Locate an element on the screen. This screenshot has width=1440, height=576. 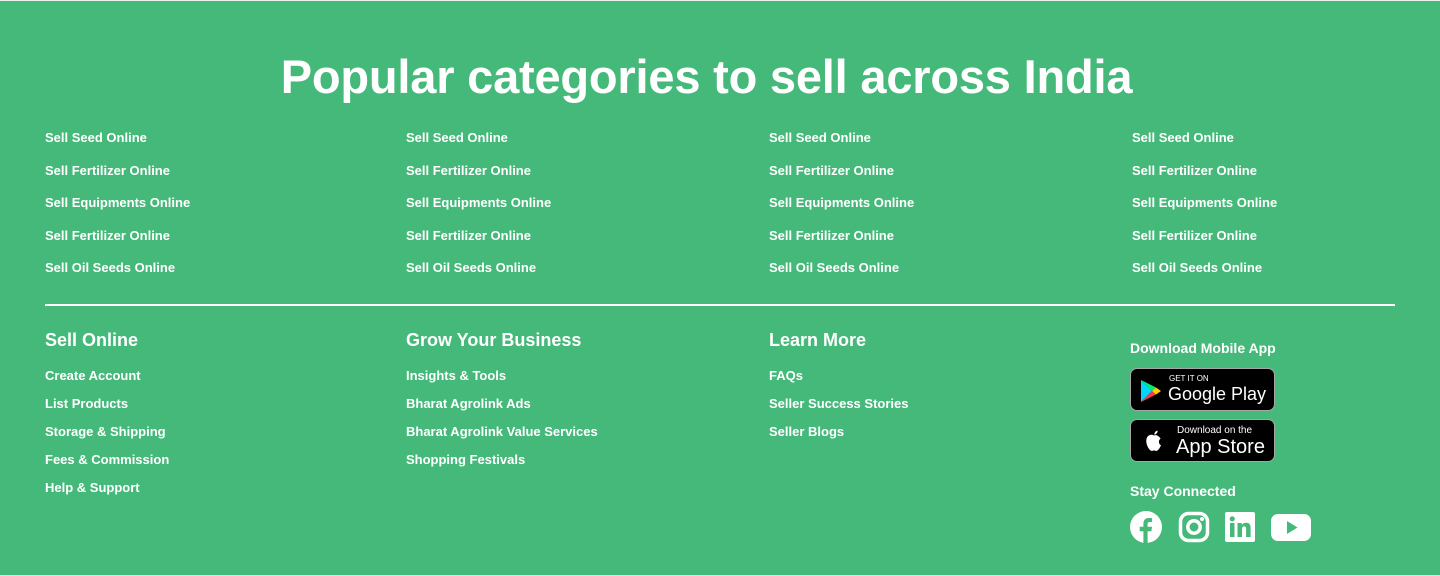
google-play-small-label: GET IT ON is located at coordinates (1189, 378).